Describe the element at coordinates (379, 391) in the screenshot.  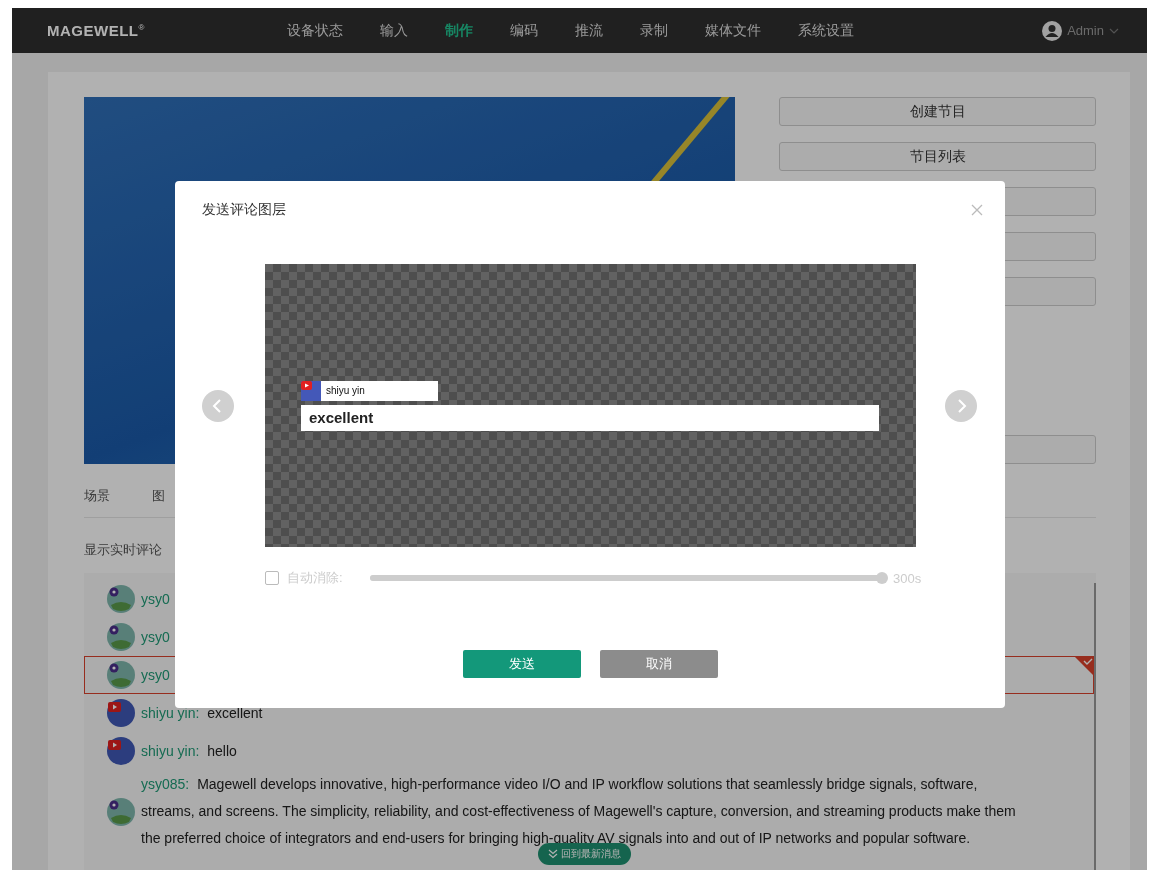
I see `preview-author: shiyu yin` at that location.